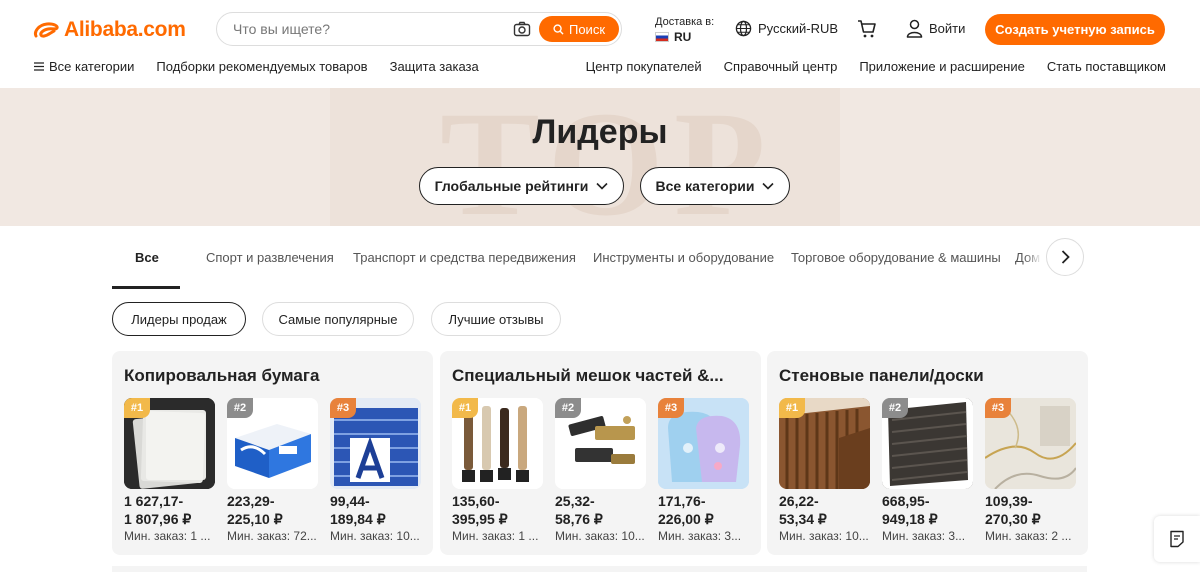  Describe the element at coordinates (39, 66) in the screenshot. I see `menu-icon` at that location.